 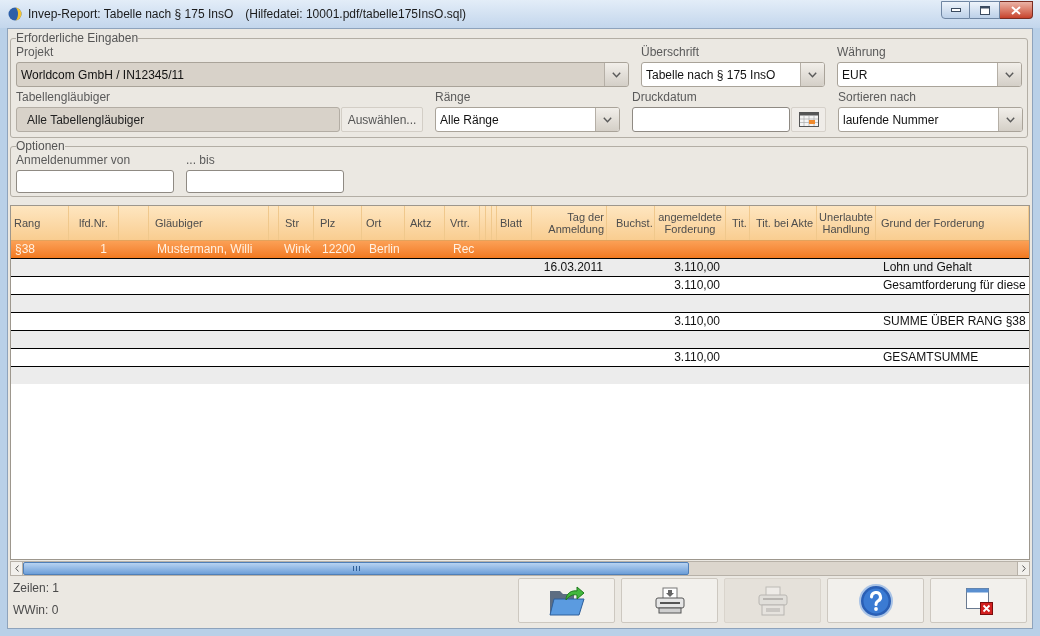 What do you see at coordinates (209, 223) in the screenshot?
I see `column-header: Gläubiger` at bounding box center [209, 223].